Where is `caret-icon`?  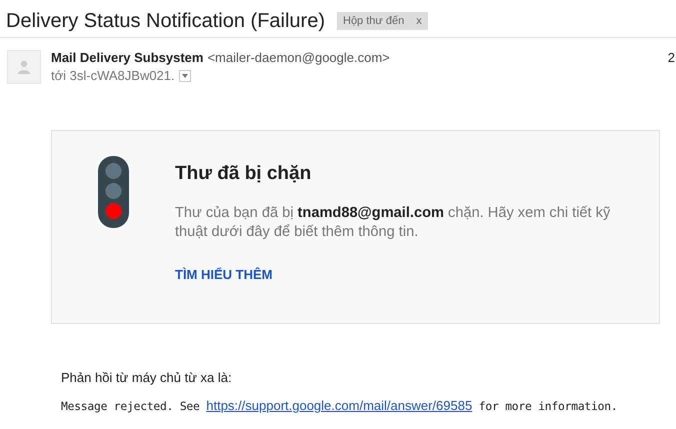
caret-icon is located at coordinates (185, 76).